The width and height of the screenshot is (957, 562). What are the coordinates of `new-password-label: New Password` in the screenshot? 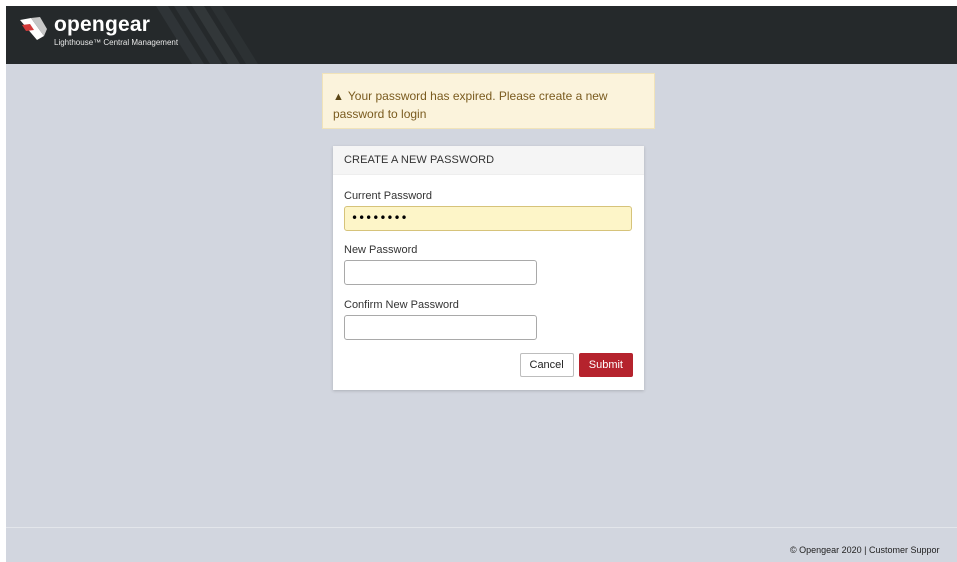 It's located at (381, 250).